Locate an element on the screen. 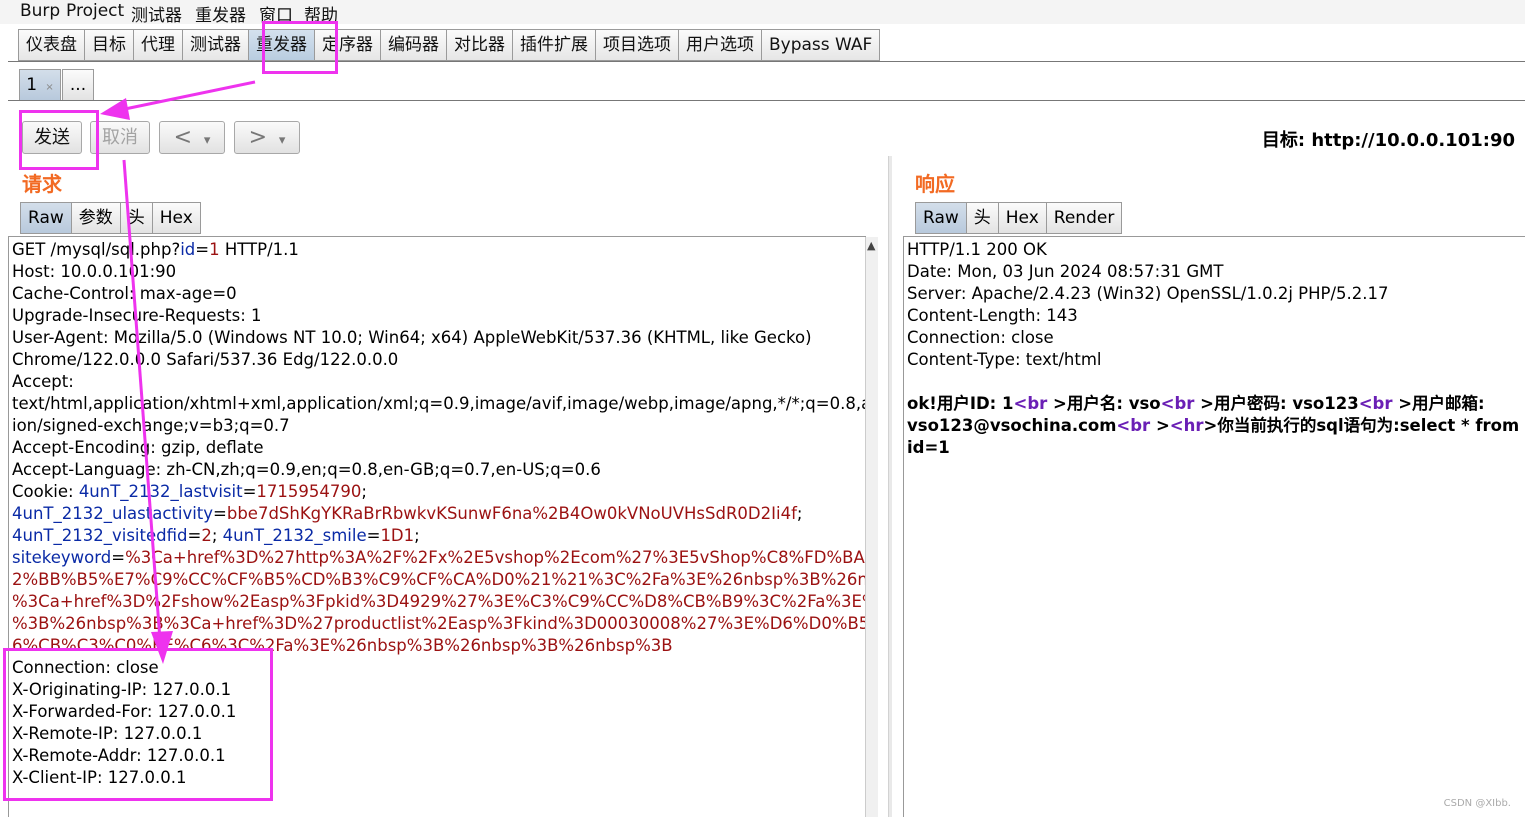  tab-decoder: 编码器 is located at coordinates (413, 45).